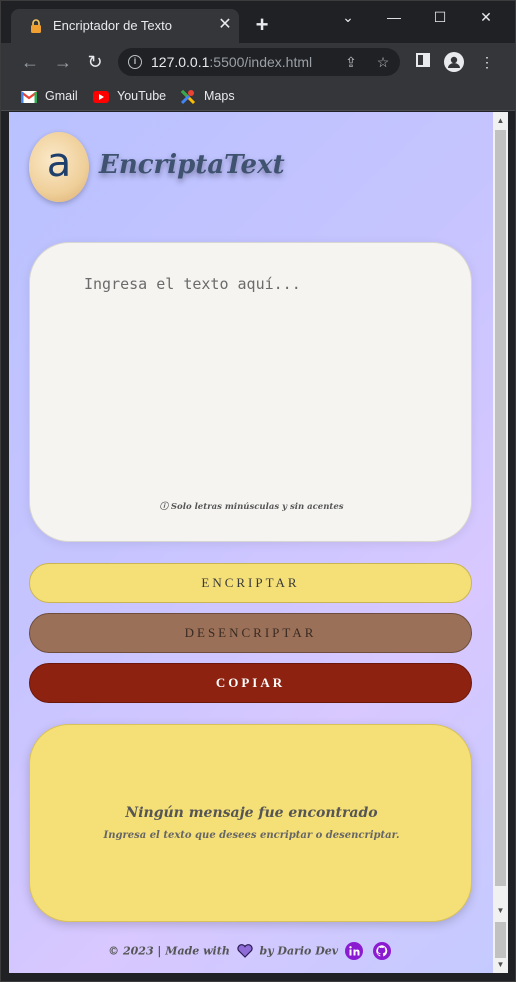 The width and height of the screenshot is (516, 982). Describe the element at coordinates (299, 951) in the screenshot. I see `footer-suffix: by Dario Dev` at that location.